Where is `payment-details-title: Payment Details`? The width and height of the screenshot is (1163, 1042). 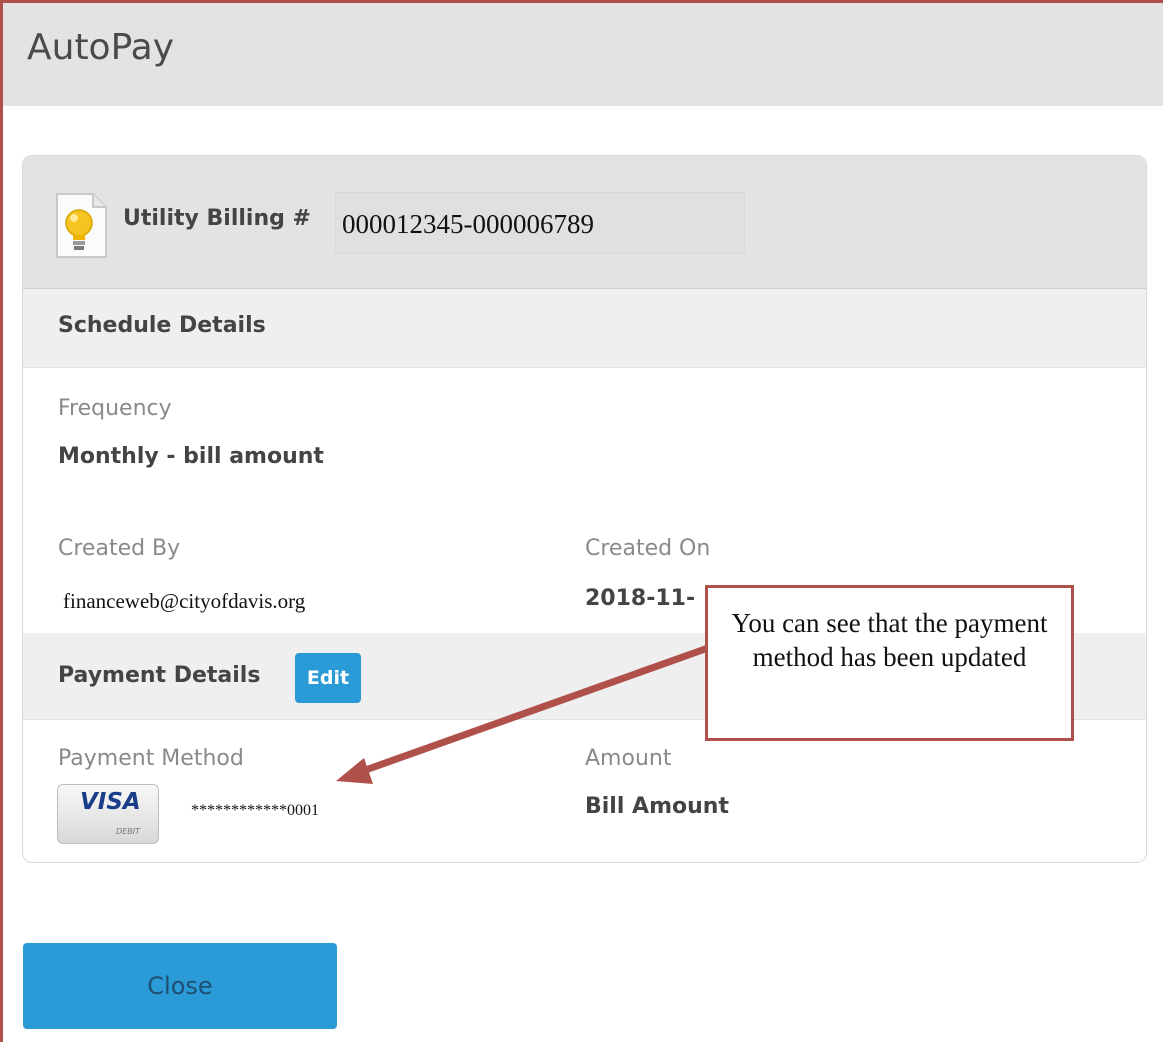
payment-details-title: Payment Details is located at coordinates (159, 675).